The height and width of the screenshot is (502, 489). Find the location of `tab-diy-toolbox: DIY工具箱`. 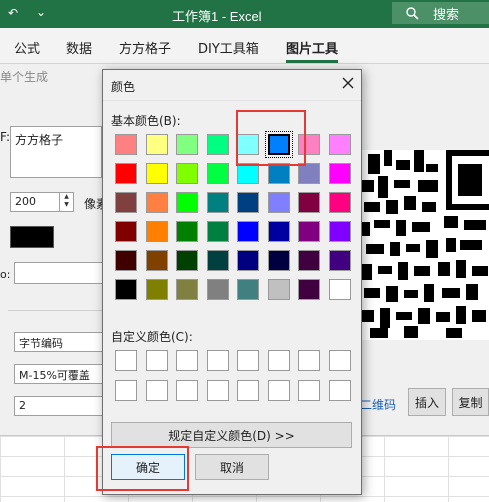

tab-diy-toolbox: DIY工具箱 is located at coordinates (228, 47).